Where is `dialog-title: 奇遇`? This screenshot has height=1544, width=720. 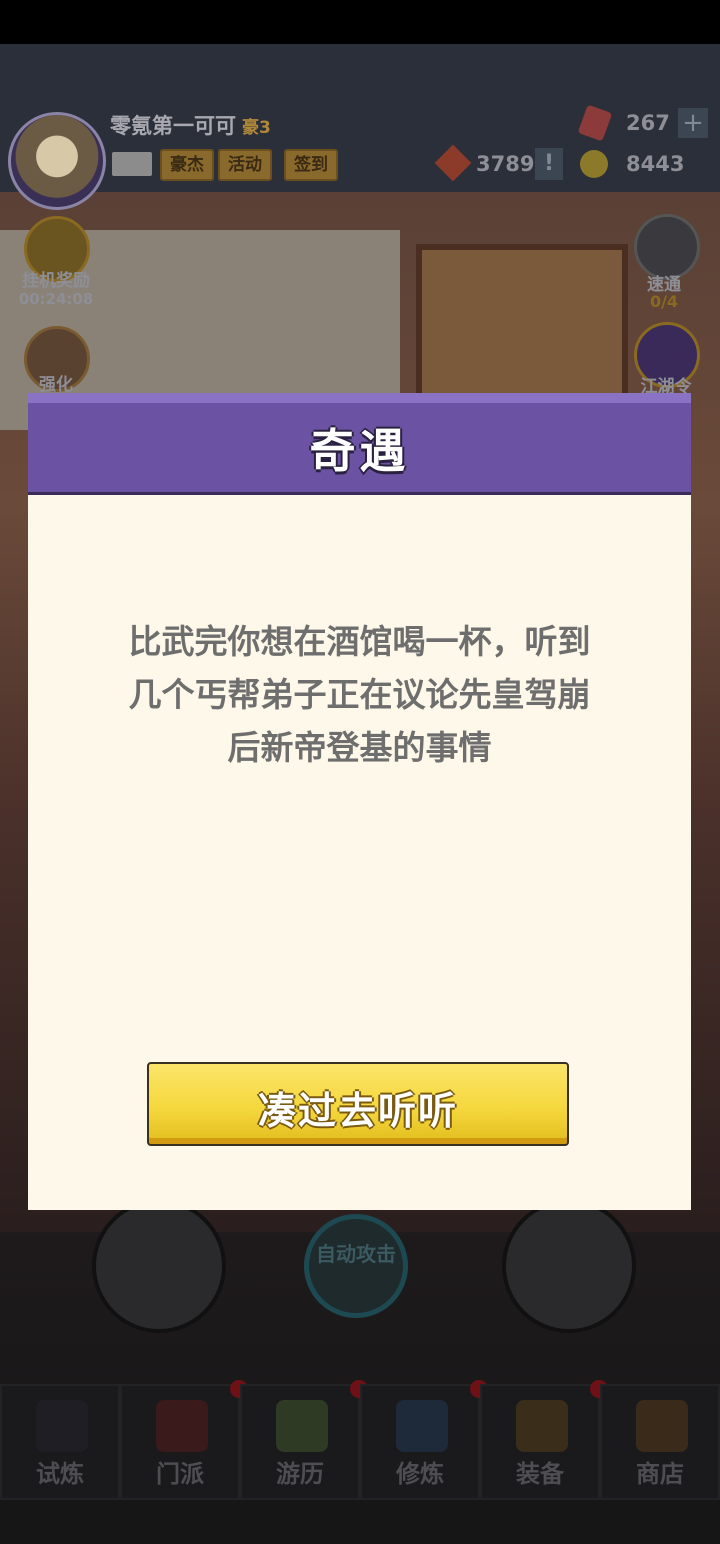 dialog-title: 奇遇 is located at coordinates (359, 451).